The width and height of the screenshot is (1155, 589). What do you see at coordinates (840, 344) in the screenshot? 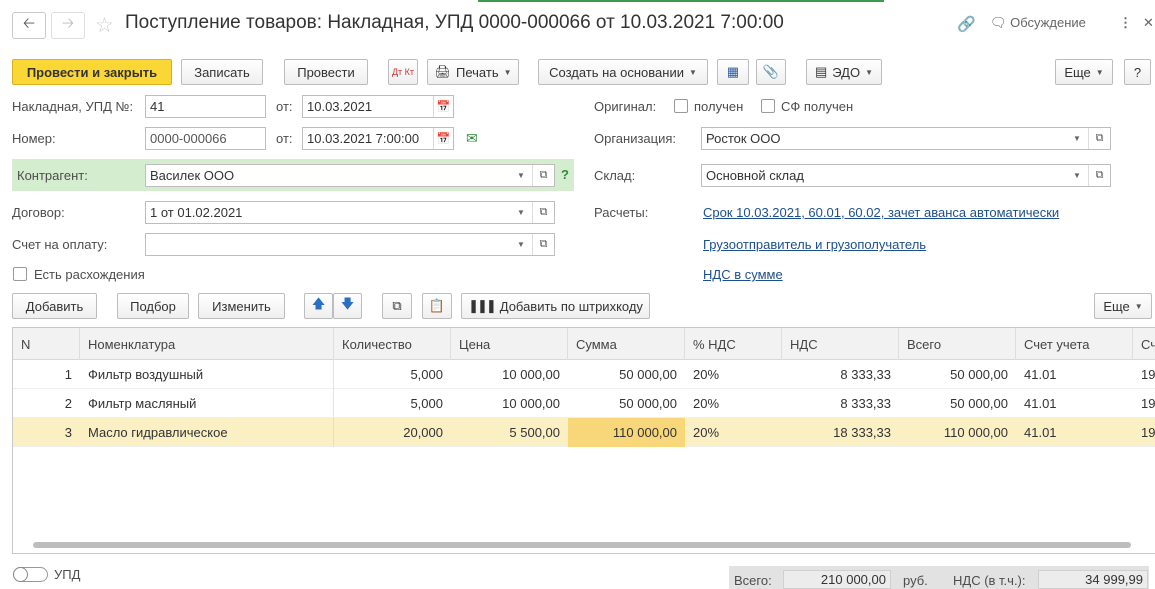
I see `header-vat: НДС` at bounding box center [840, 344].